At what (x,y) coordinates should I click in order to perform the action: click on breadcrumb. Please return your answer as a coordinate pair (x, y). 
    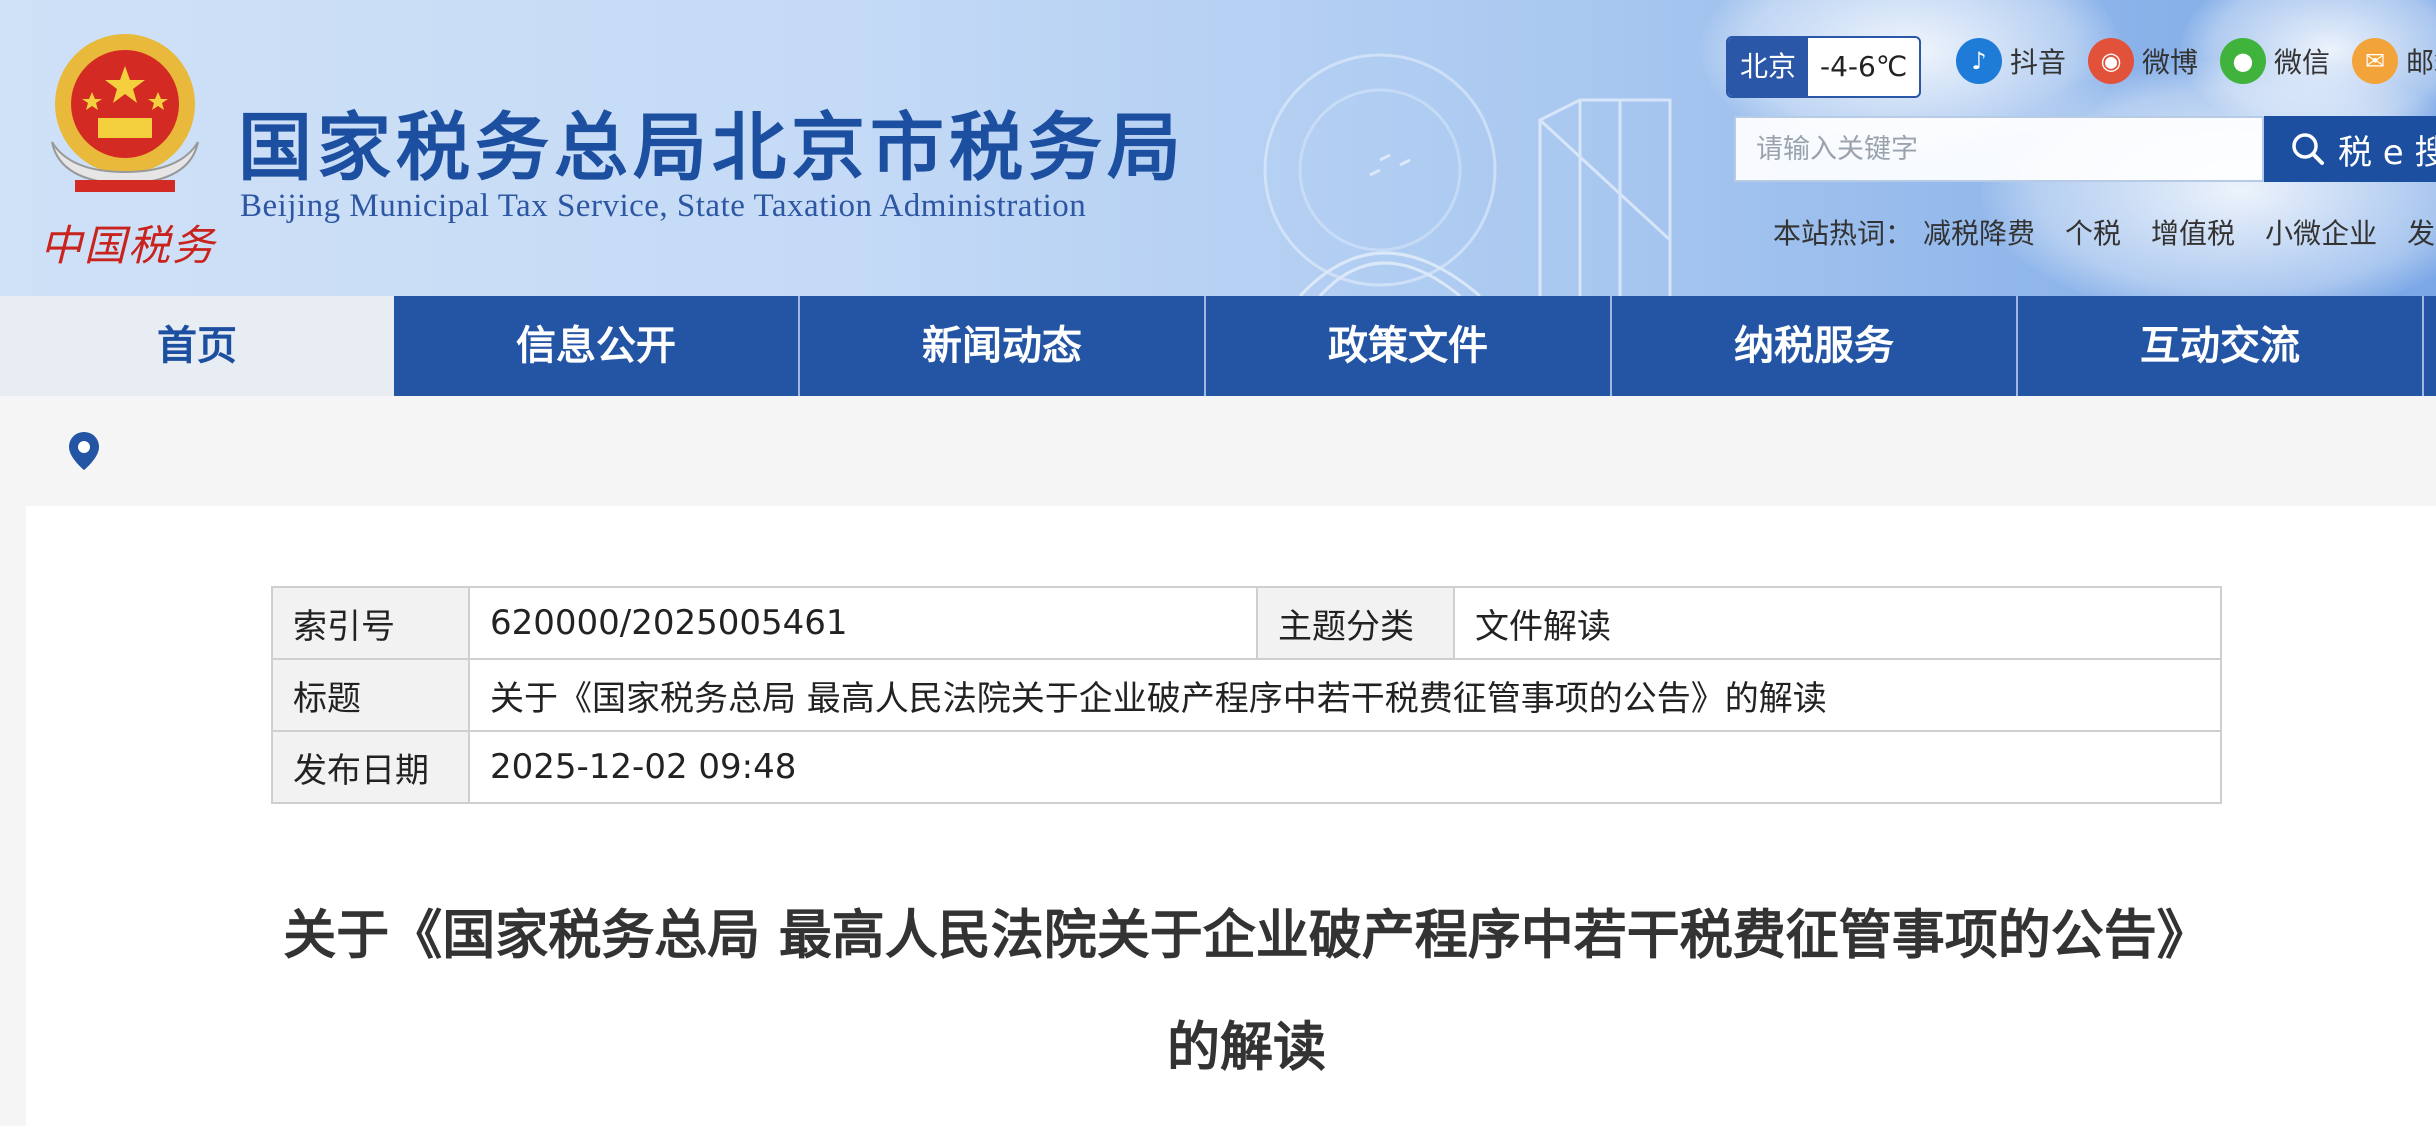
    Looking at the image, I should click on (1218, 451).